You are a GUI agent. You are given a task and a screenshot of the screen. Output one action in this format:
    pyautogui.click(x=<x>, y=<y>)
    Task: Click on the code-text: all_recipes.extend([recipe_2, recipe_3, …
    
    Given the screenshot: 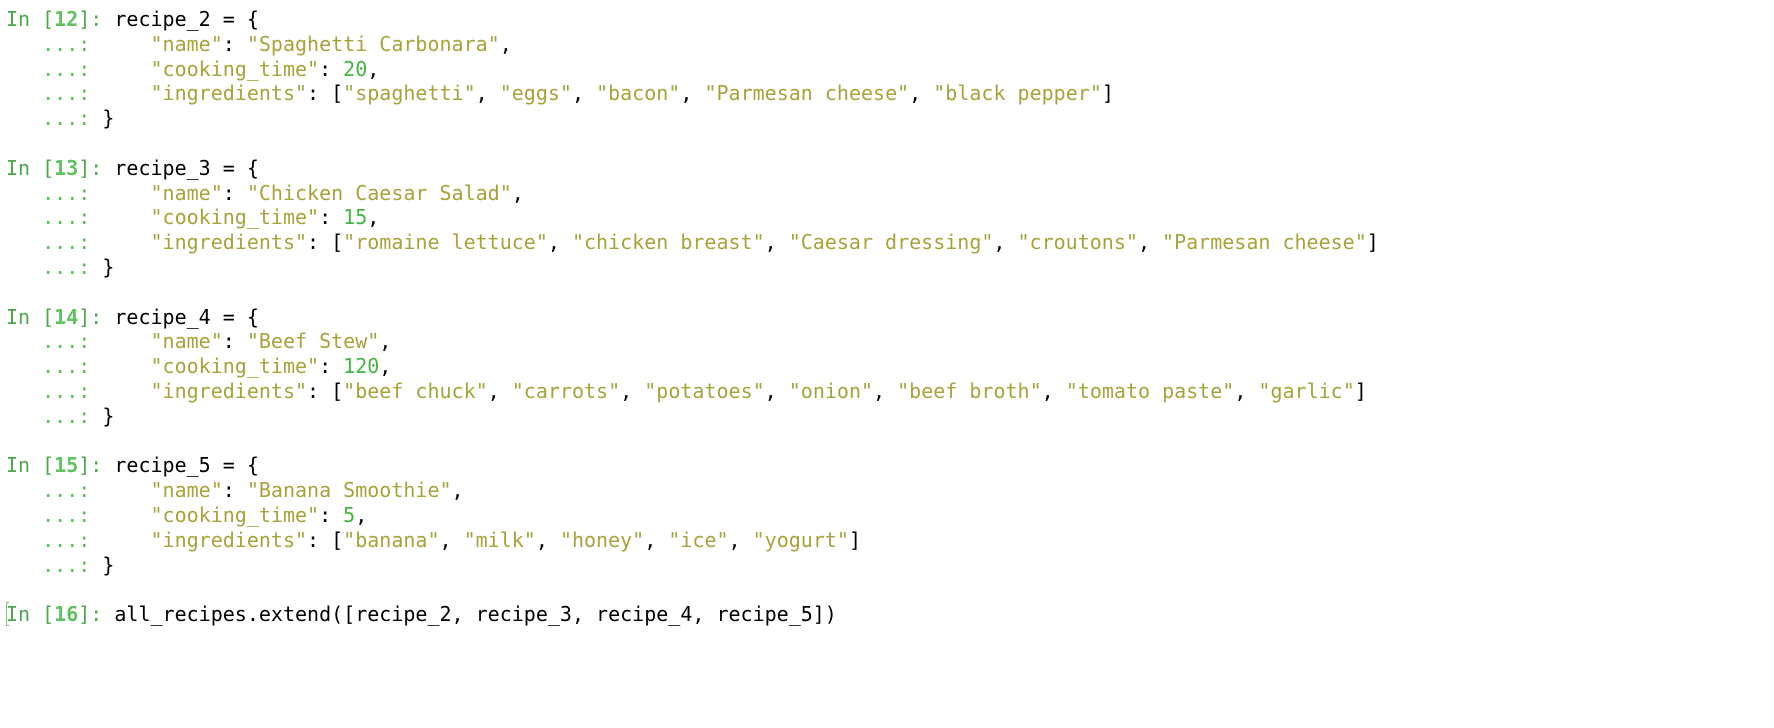 What is the action you would take?
    pyautogui.click(x=475, y=614)
    